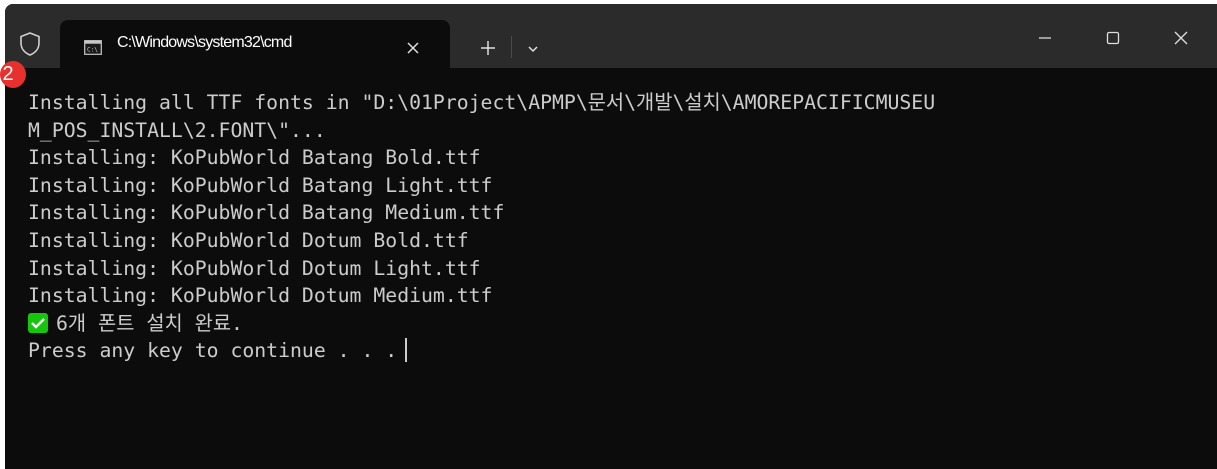 This screenshot has width=1217, height=469. What do you see at coordinates (13, 74) in the screenshot?
I see `step-badge: 2` at bounding box center [13, 74].